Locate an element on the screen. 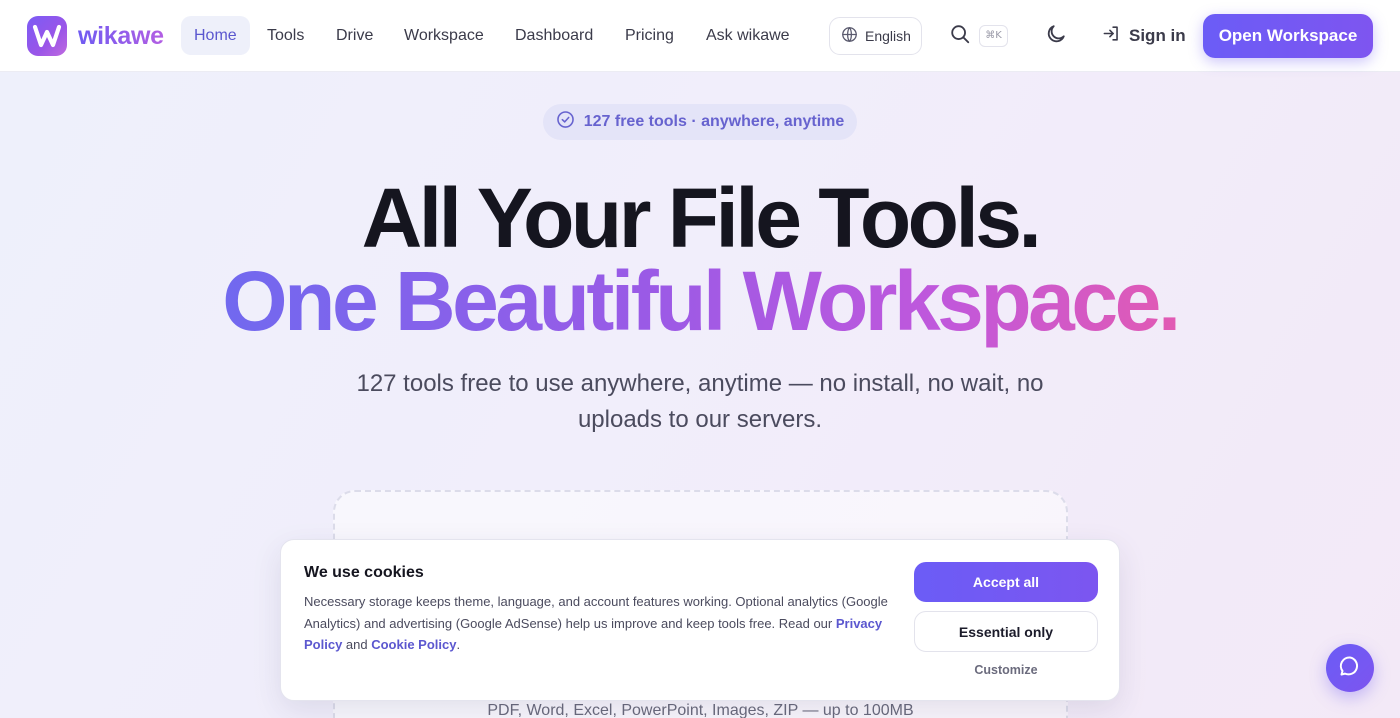 The image size is (1400, 718). chat-bubble-icon is located at coordinates (1350, 668).